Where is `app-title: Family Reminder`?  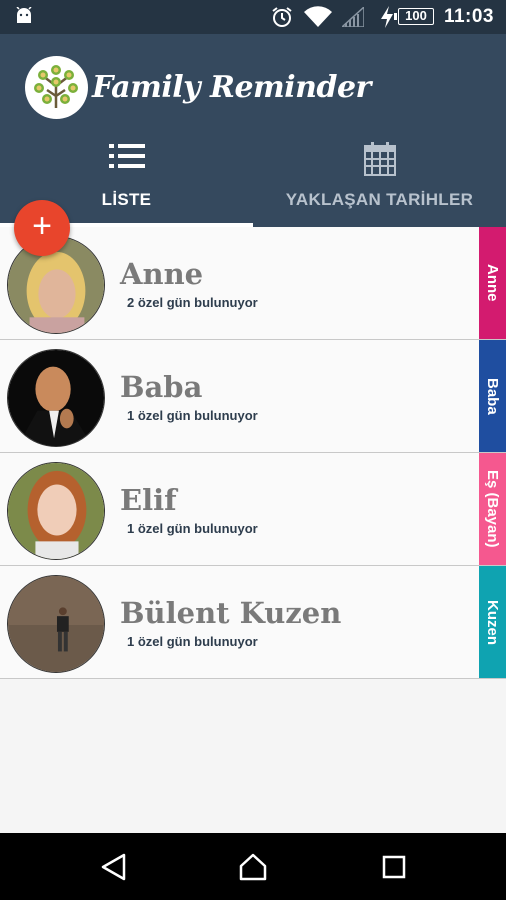
app-title: Family Reminder is located at coordinates (231, 87).